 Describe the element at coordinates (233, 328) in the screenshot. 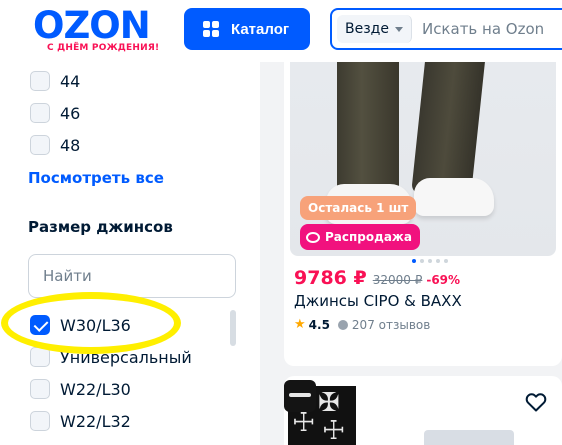

I see `filter-scrollbar` at that location.